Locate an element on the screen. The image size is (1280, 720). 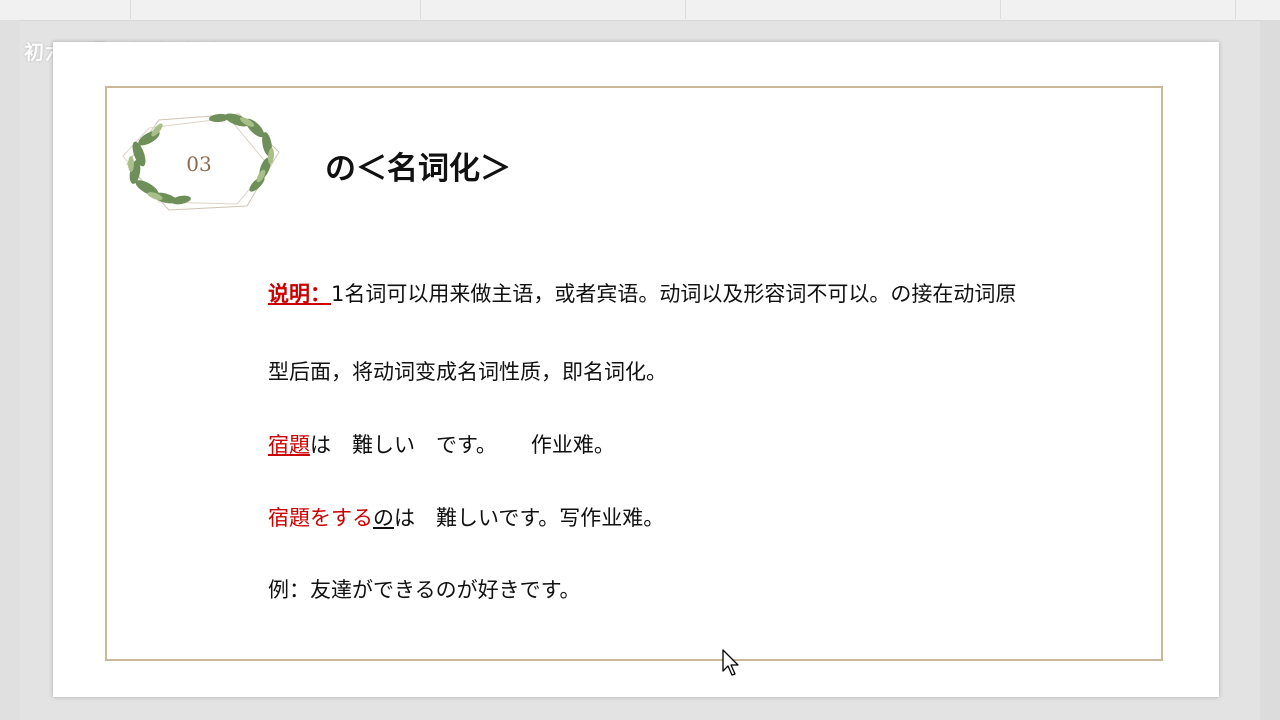
explanation-line-1: 说明：1名词可以用来做主语，或者宾语。动词以及形容词不可以。の接在动词原 is located at coordinates (708, 293).